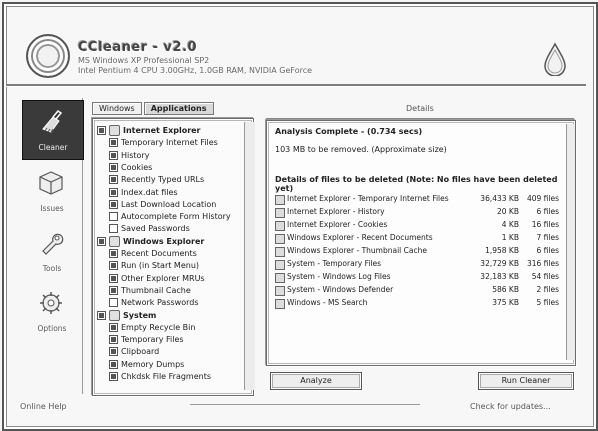 This screenshot has width=598, height=431. Describe the element at coordinates (114, 315) in the screenshot. I see `group-icon` at that location.